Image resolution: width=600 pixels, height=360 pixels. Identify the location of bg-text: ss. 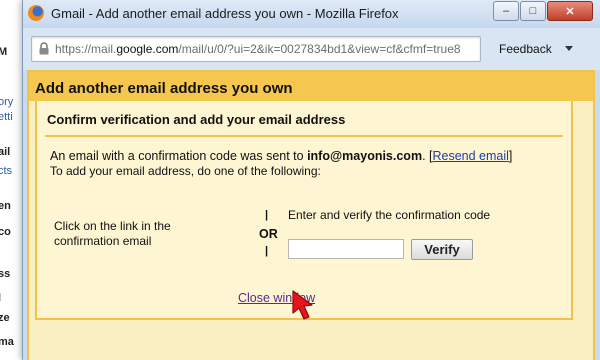
(5, 274).